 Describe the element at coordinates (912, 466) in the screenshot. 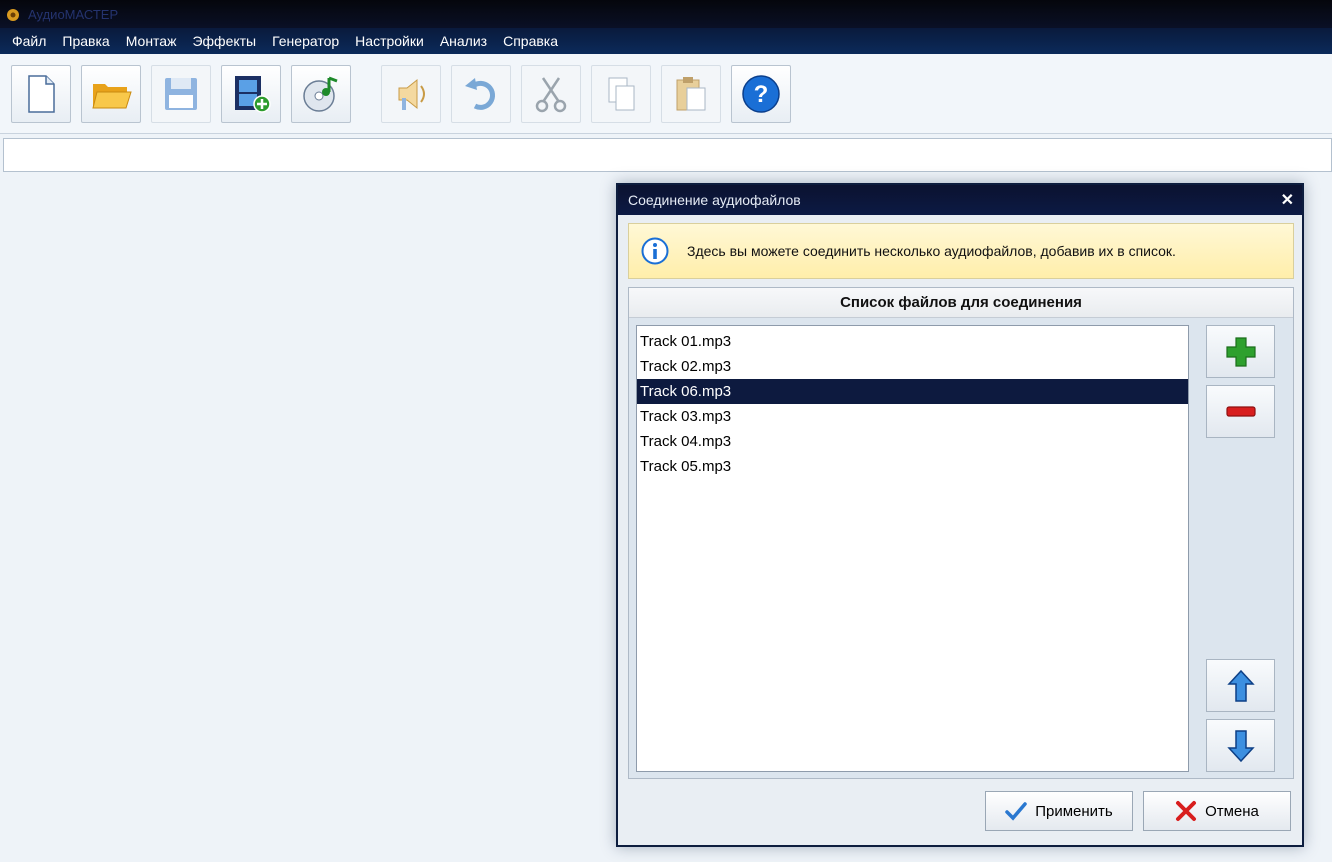

I see `list-item: Track 05.mp3` at that location.